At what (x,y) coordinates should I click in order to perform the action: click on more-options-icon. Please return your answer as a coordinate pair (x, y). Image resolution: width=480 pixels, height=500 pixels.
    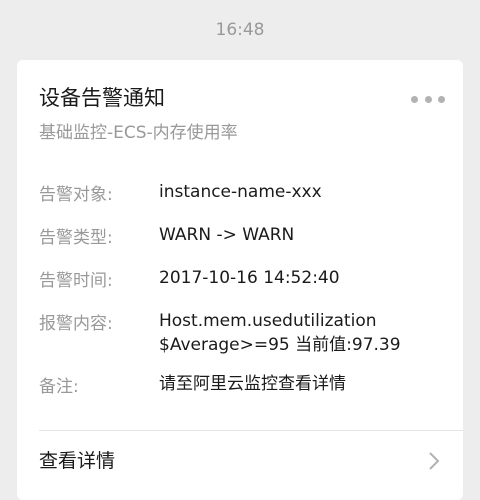
    Looking at the image, I should click on (428, 99).